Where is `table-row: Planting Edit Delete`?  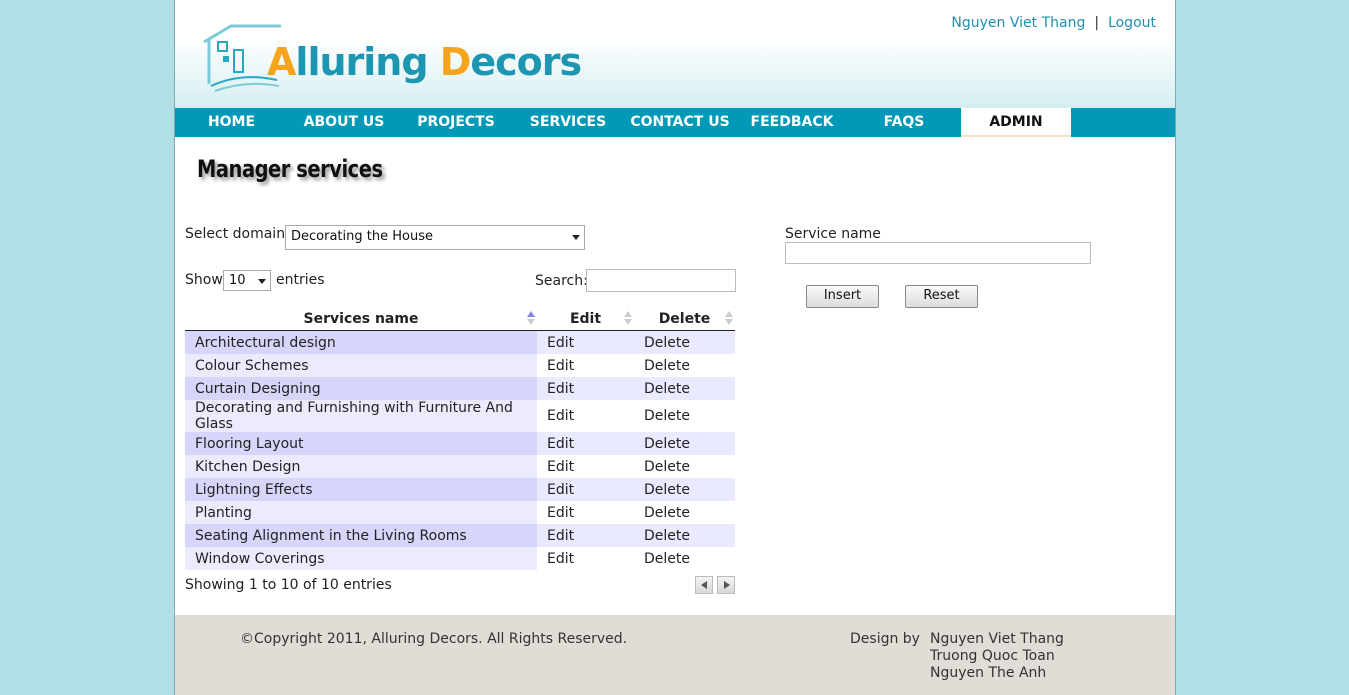
table-row: Planting Edit Delete is located at coordinates (460, 512).